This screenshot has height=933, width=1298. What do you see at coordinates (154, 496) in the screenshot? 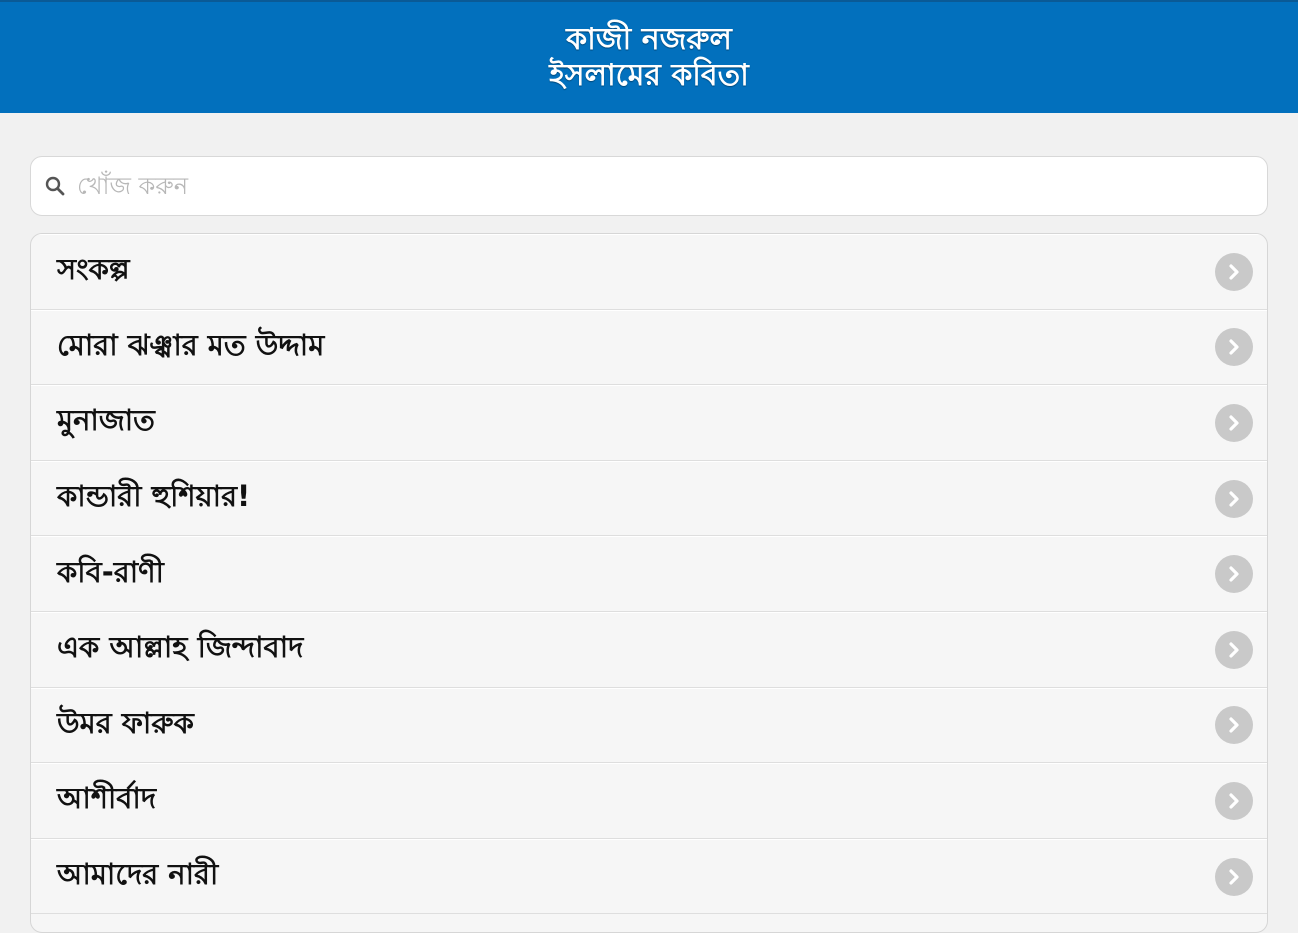
I see `list-item-label: কান্ডারী হুশিয়ার!` at bounding box center [154, 496].